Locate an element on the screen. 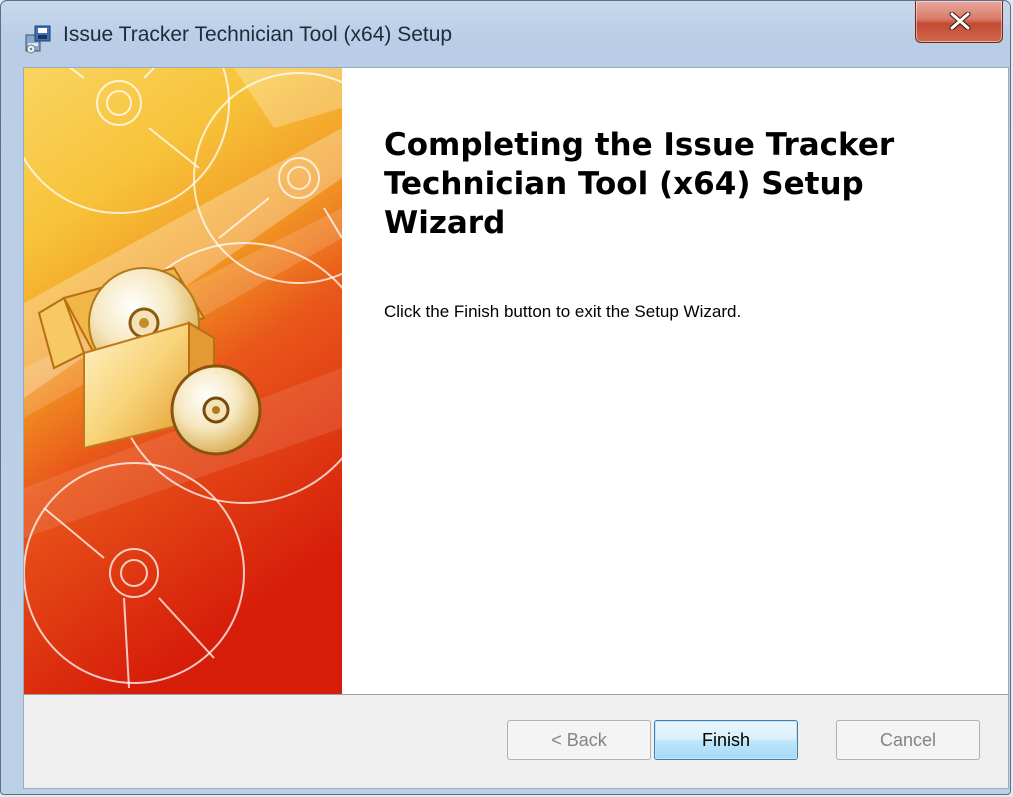 This screenshot has height=797, width=1013. close-icon is located at coordinates (960, 21).